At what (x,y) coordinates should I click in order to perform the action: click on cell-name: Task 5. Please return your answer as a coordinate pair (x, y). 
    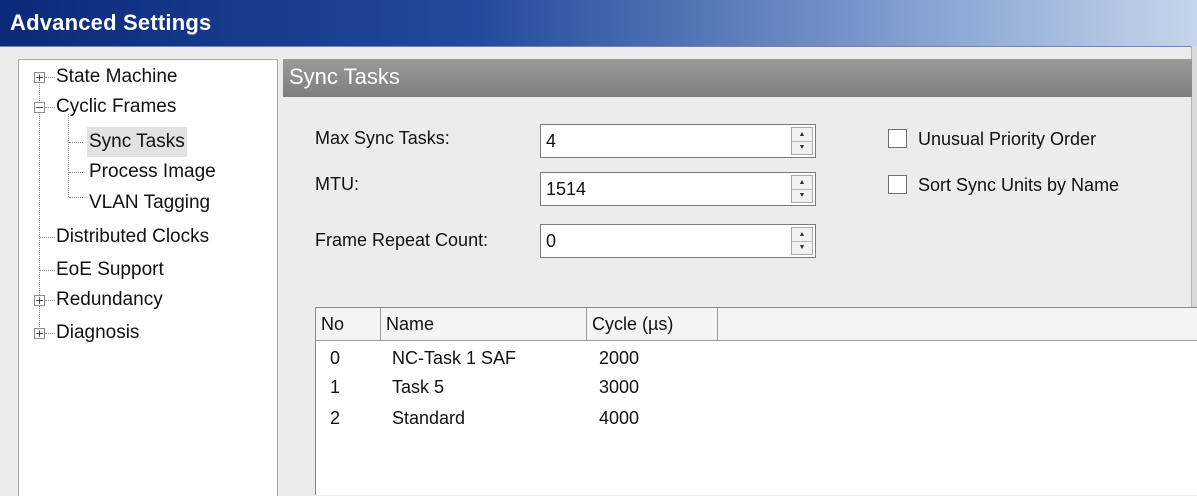
    Looking at the image, I should click on (418, 387).